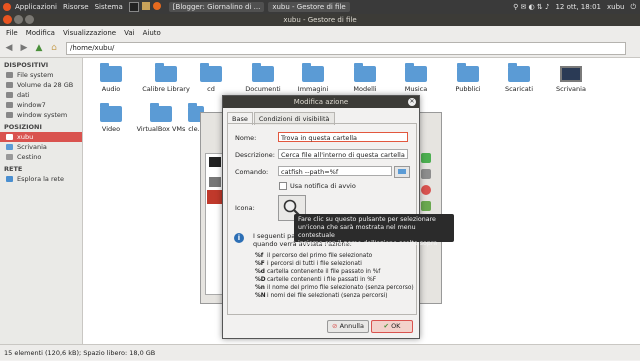 Image resolution: width=640 pixels, height=361 pixels. I want to click on power-icon: ⏻, so click(633, 7).